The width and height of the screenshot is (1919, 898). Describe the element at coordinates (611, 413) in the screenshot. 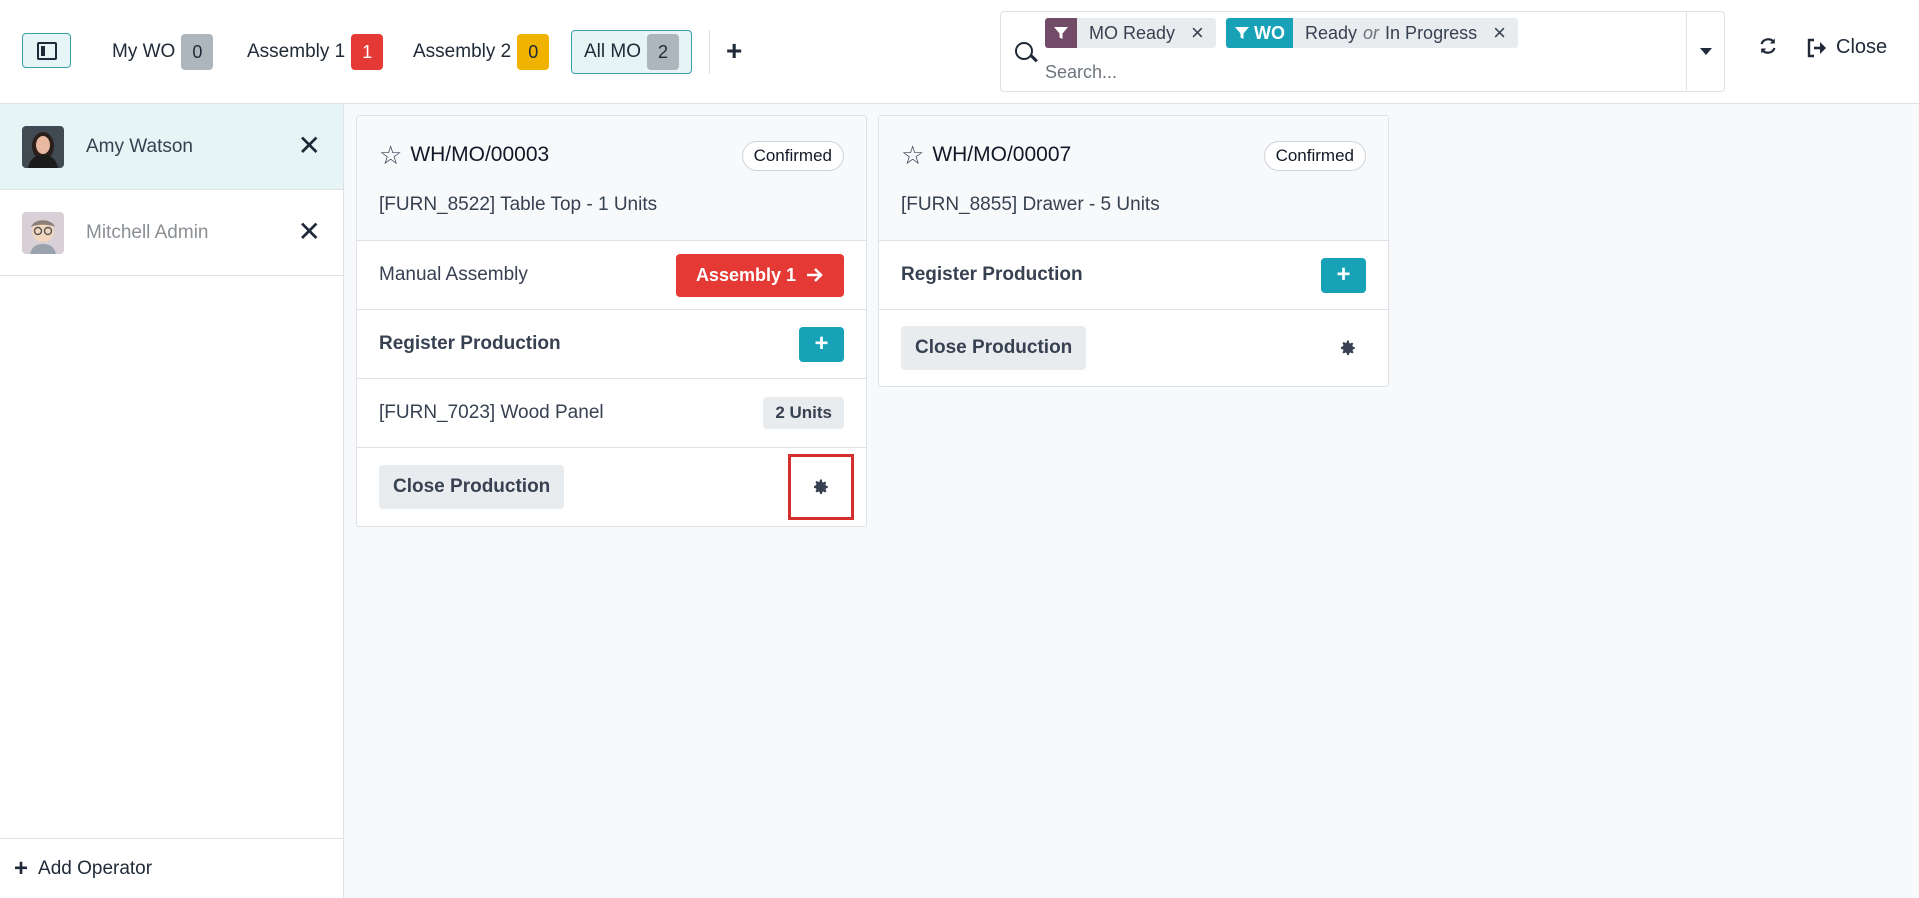

I see `component-row: [FURN_7023] Wood Panel 2 Units` at that location.